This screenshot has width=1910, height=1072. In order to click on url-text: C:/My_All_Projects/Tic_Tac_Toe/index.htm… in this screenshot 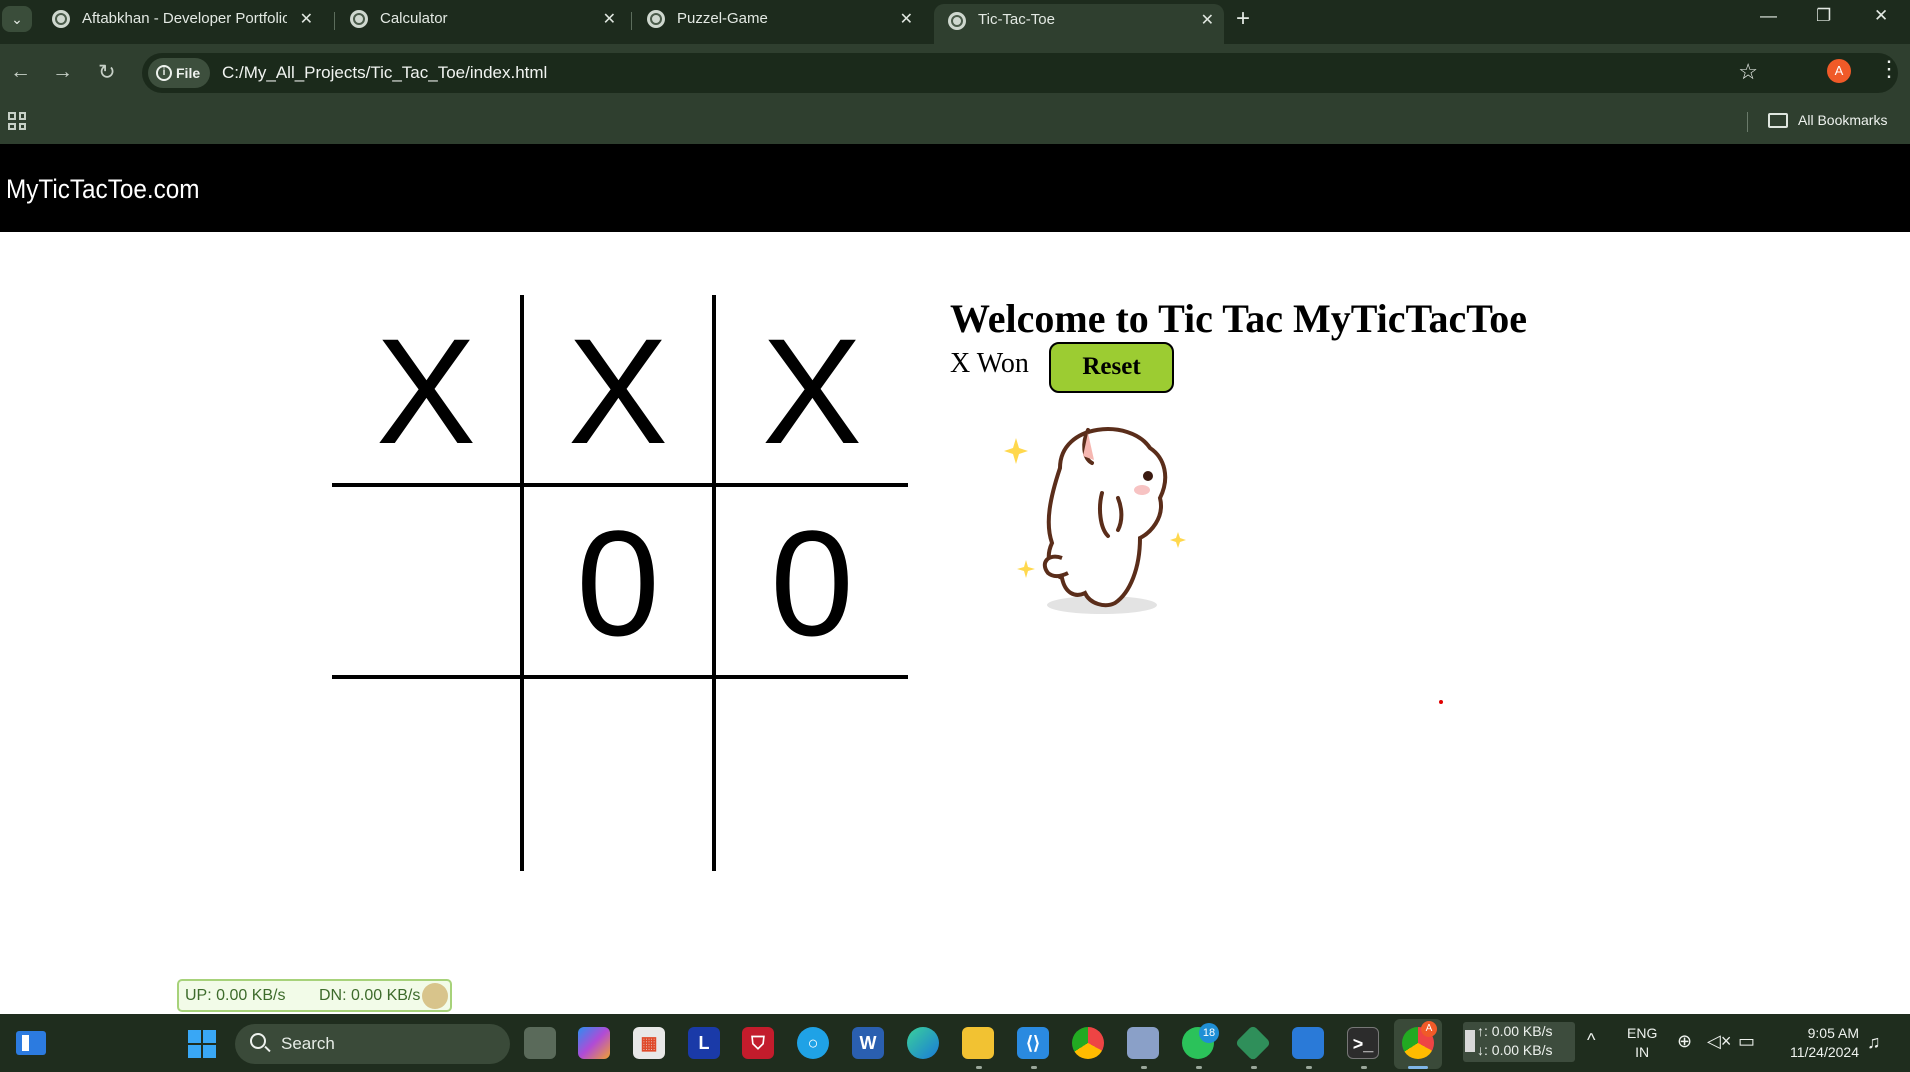, I will do `click(384, 73)`.